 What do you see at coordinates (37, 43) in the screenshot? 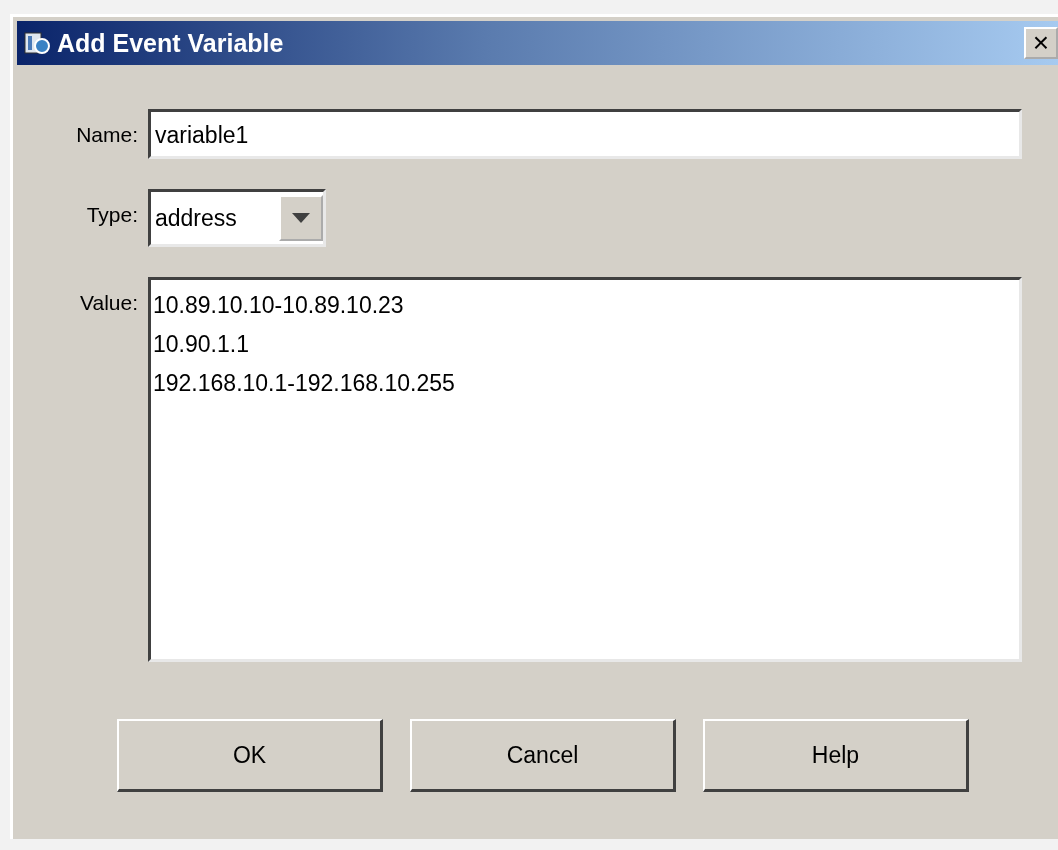
I see `app-icon` at bounding box center [37, 43].